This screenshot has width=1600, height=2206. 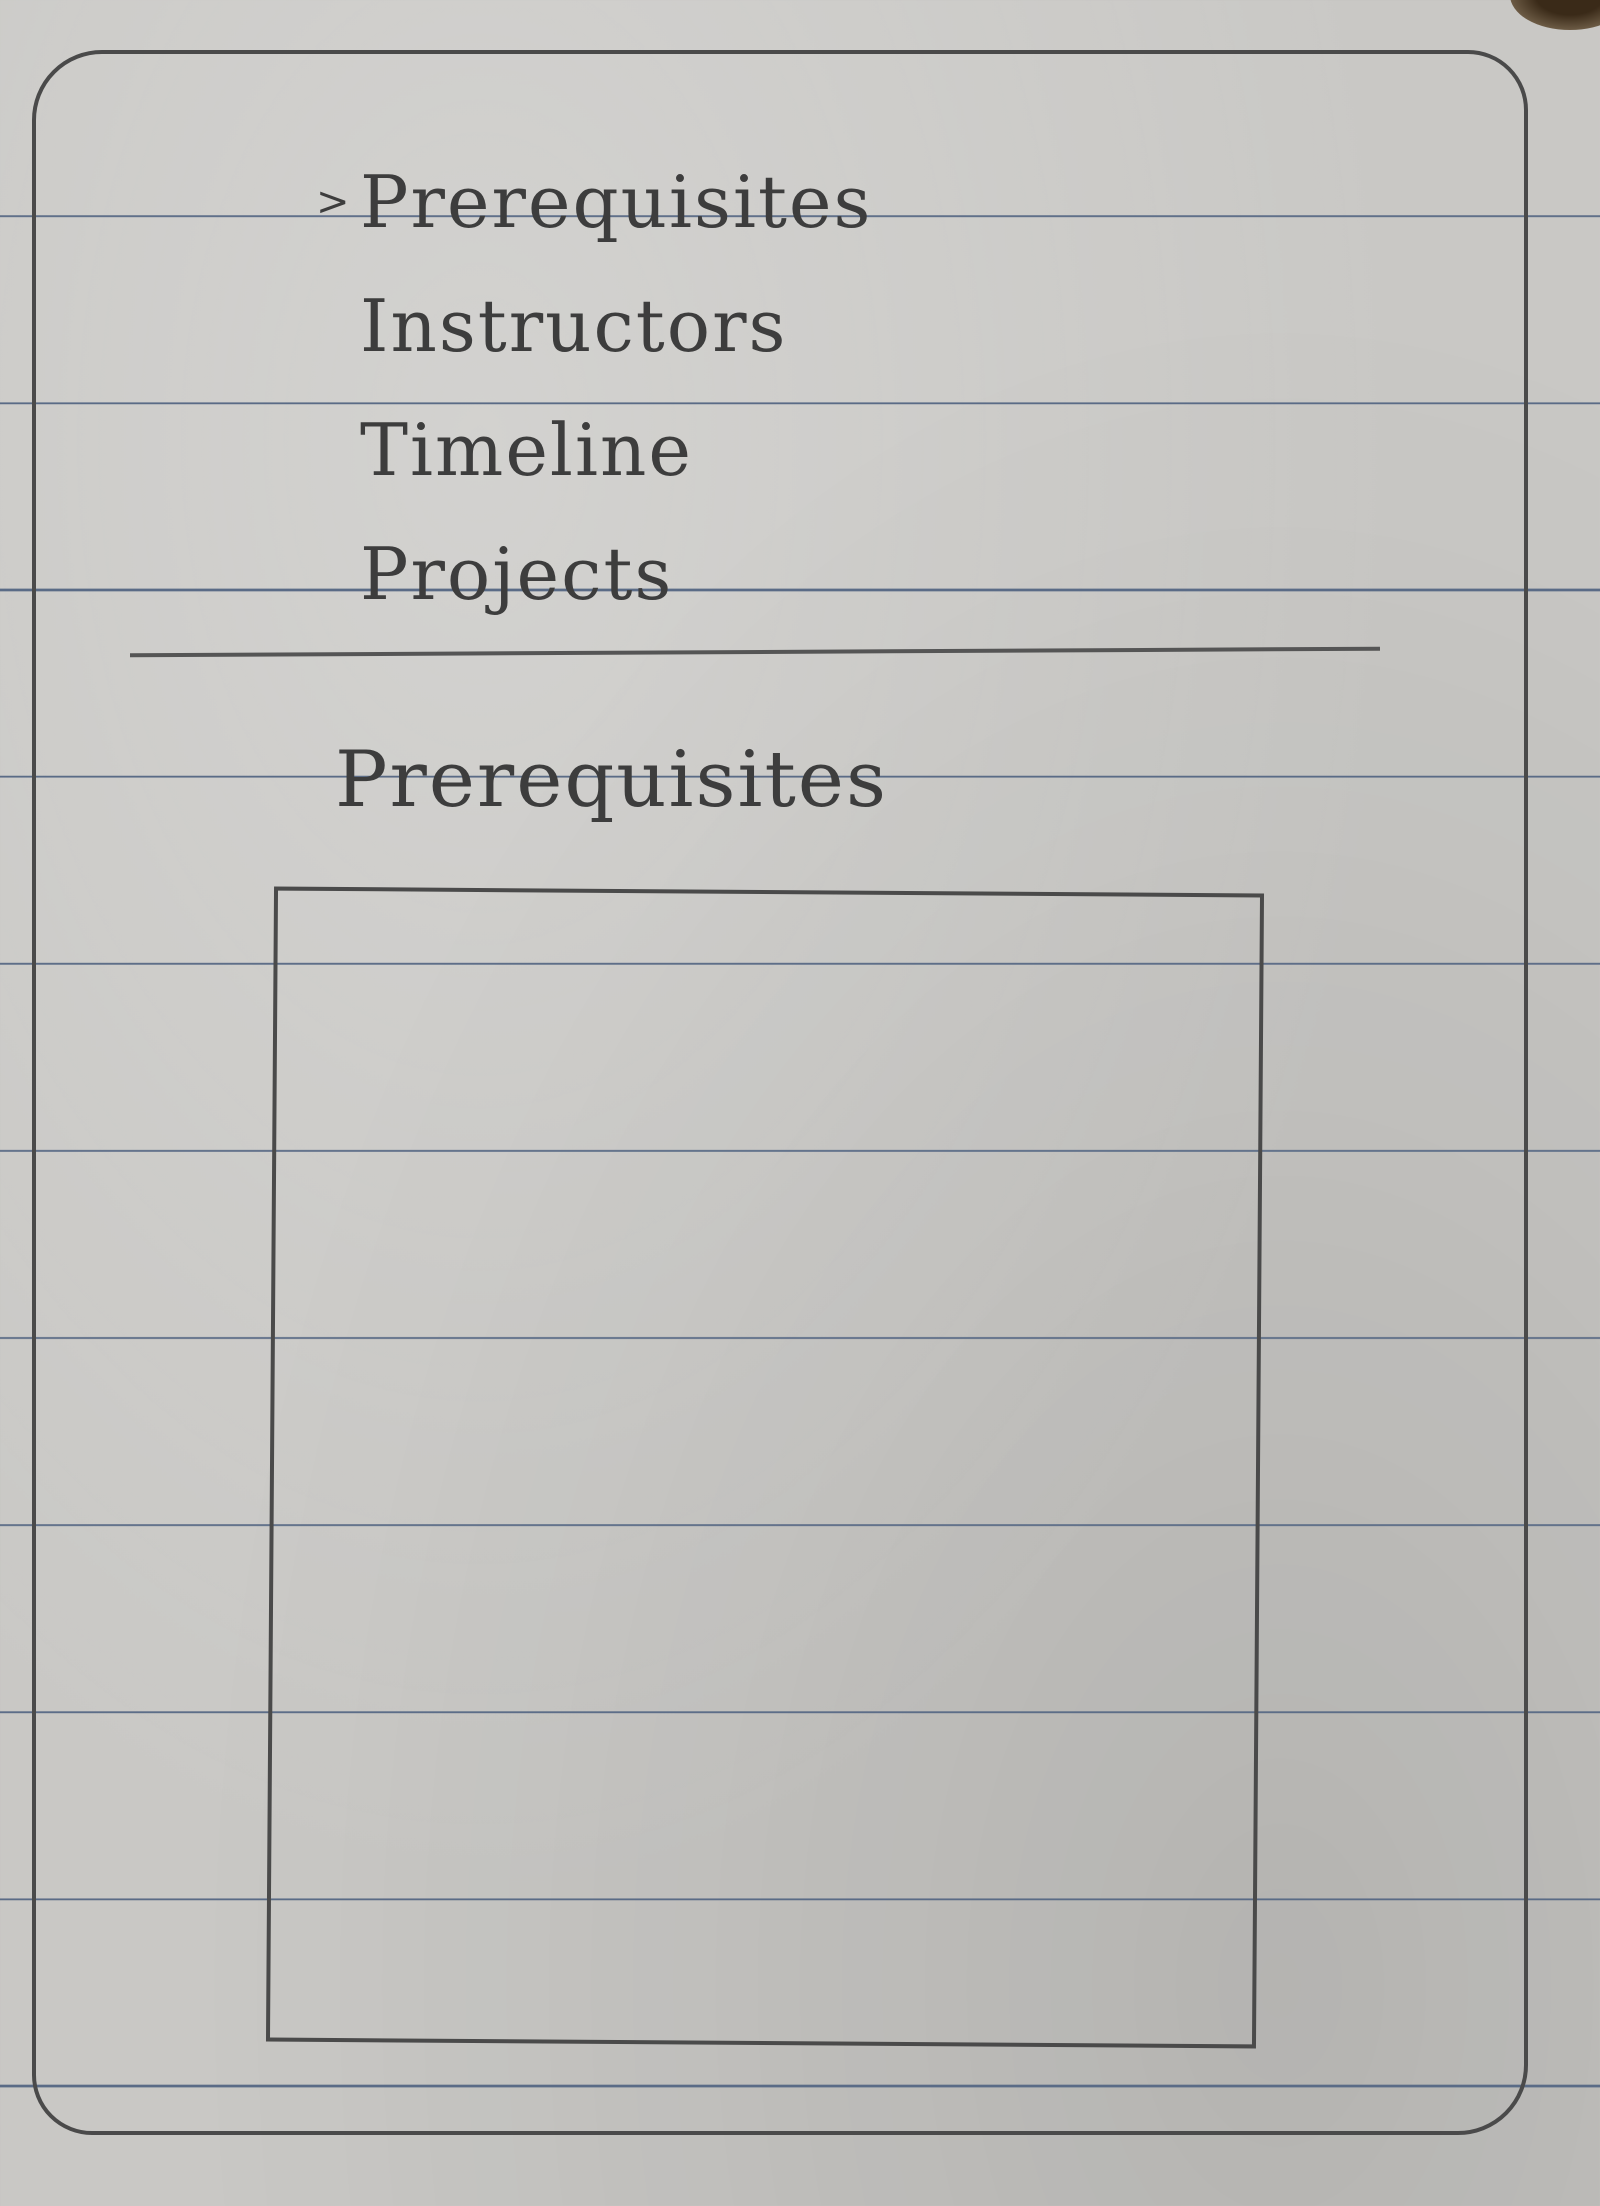 What do you see at coordinates (574, 326) in the screenshot?
I see `nav-item-label: Instructors` at bounding box center [574, 326].